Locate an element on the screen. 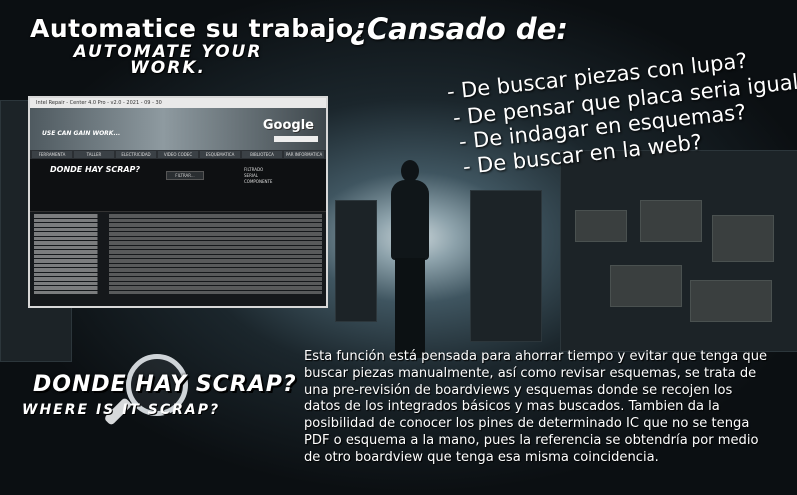 This screenshot has width=797, height=495. app-banner: USE CAN GAIN WORK... Google is located at coordinates (178, 129).